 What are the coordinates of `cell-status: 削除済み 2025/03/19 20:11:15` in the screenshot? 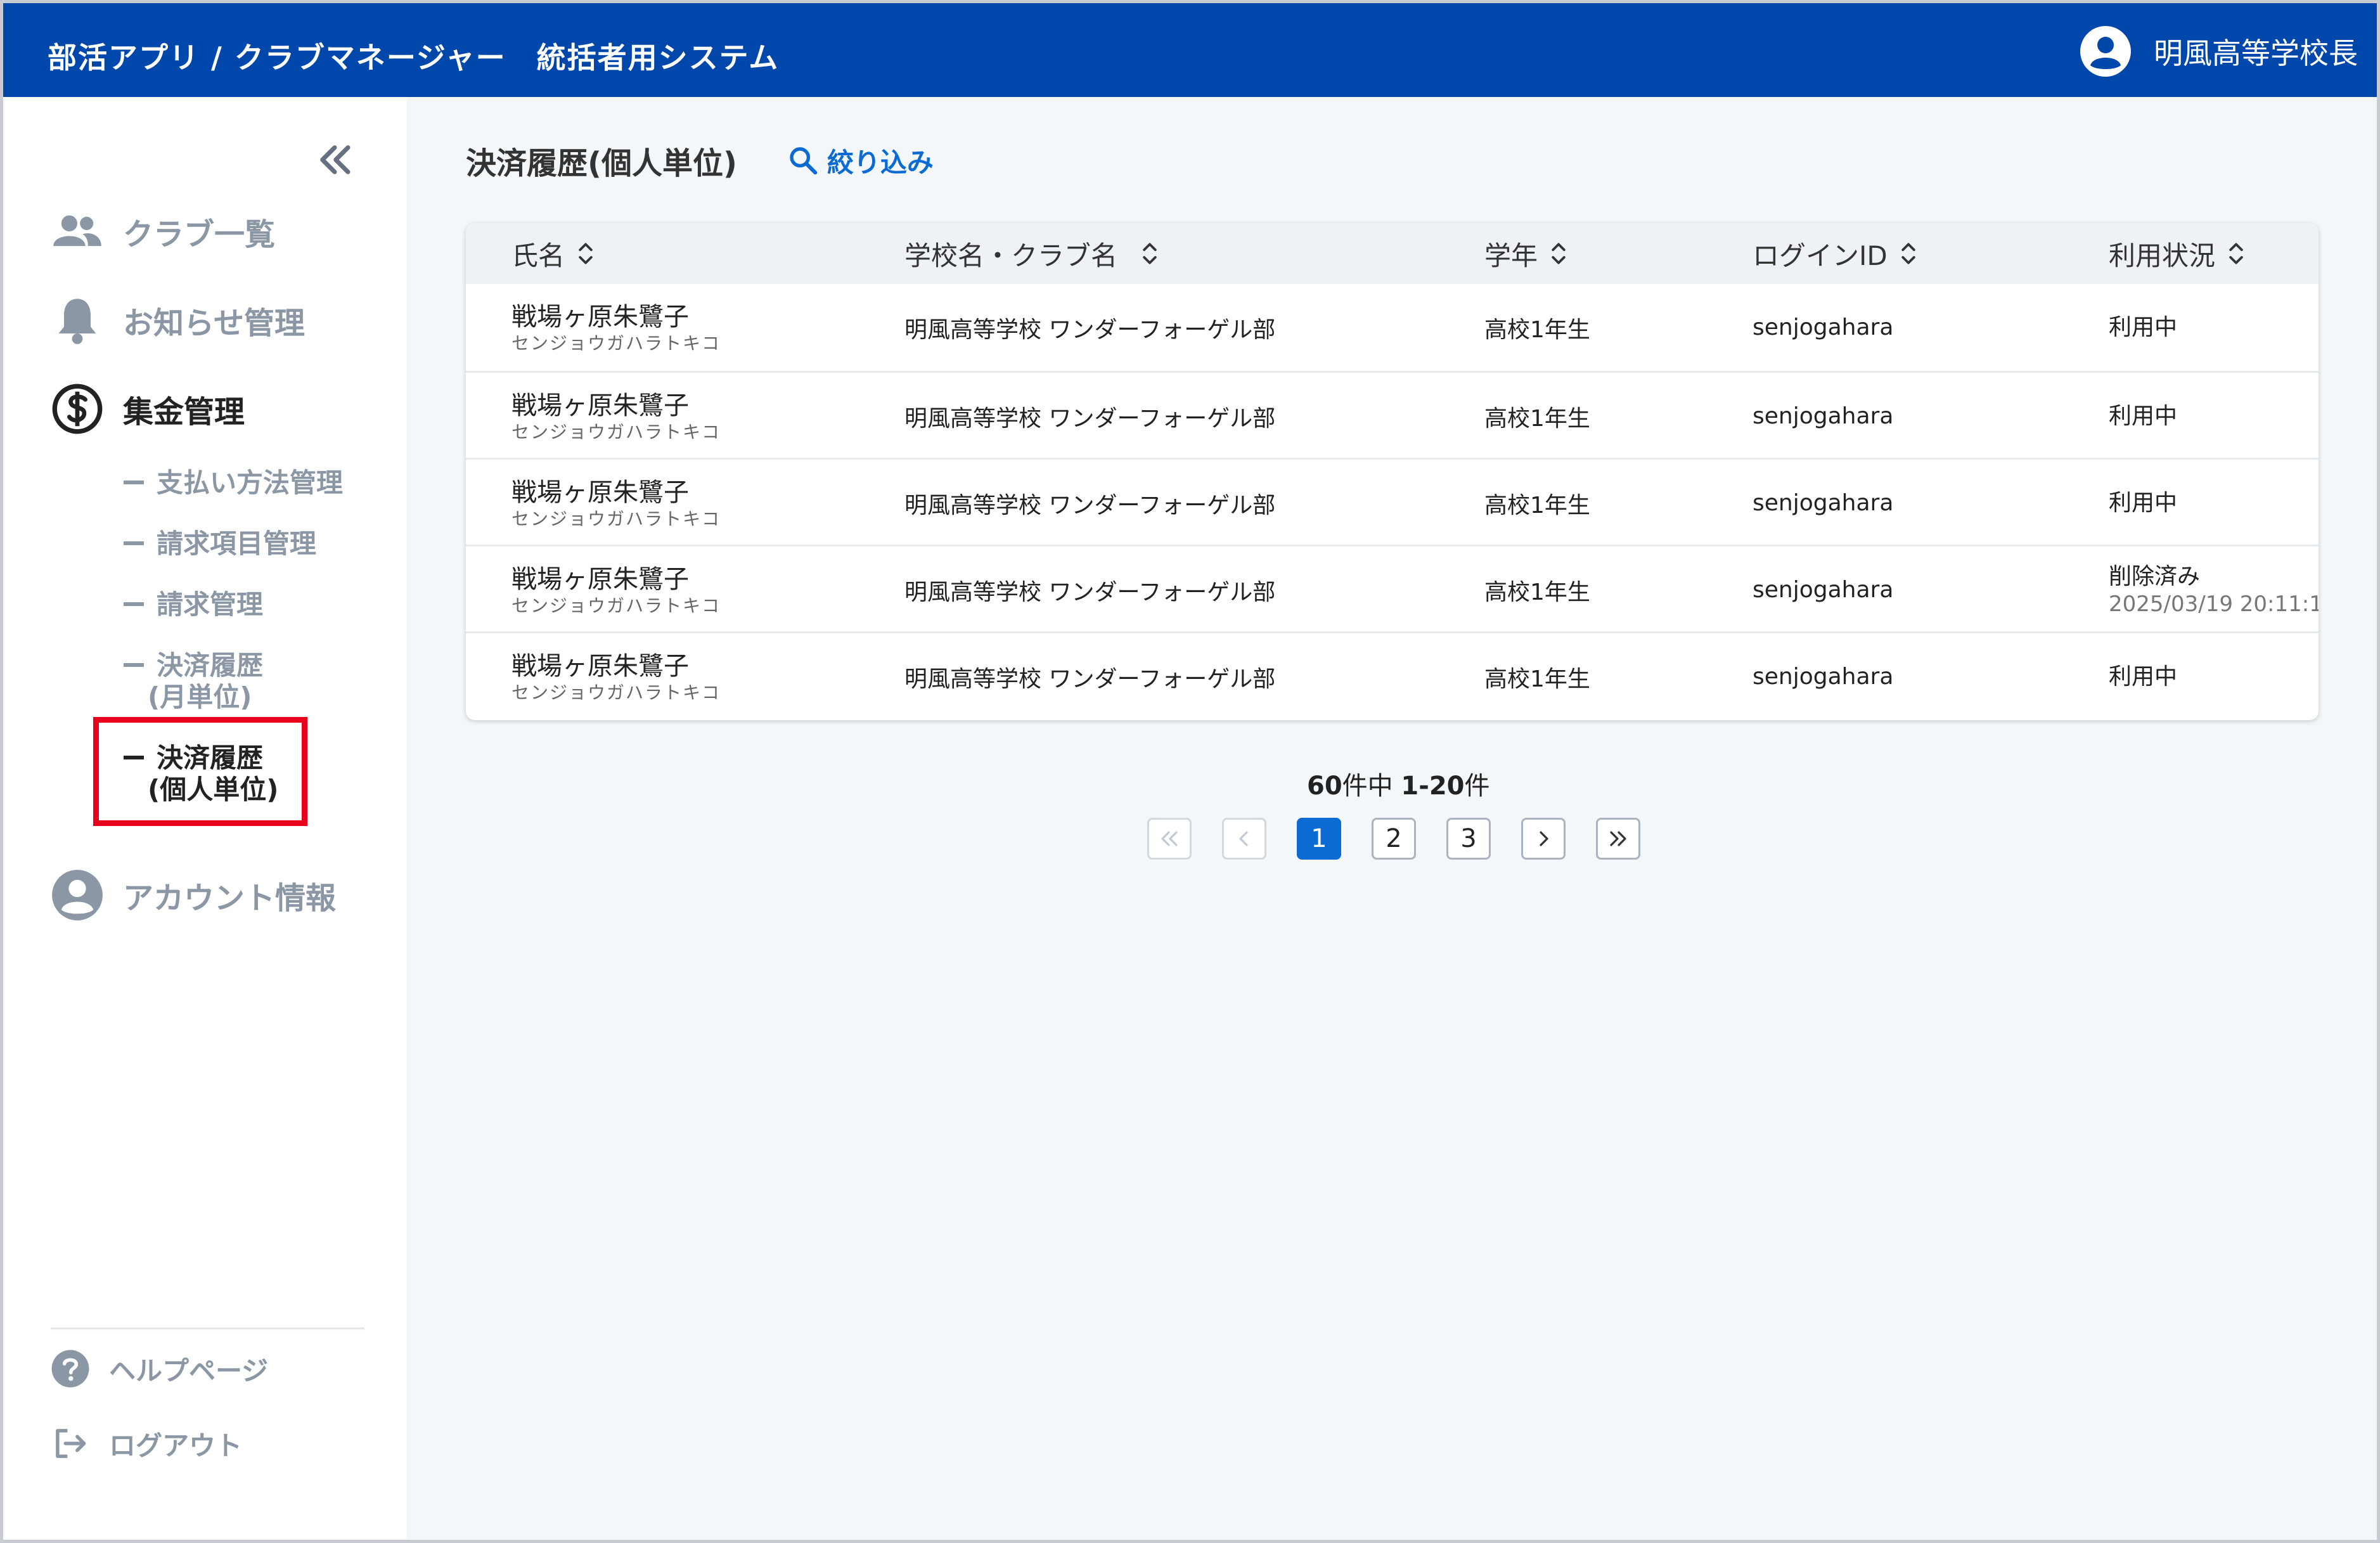 It's located at (2214, 589).